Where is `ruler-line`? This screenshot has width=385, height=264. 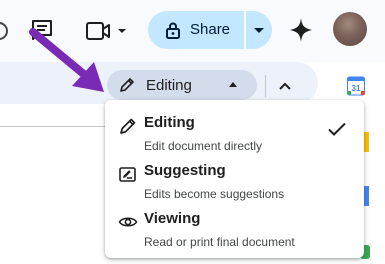
ruler-line is located at coordinates (55, 126).